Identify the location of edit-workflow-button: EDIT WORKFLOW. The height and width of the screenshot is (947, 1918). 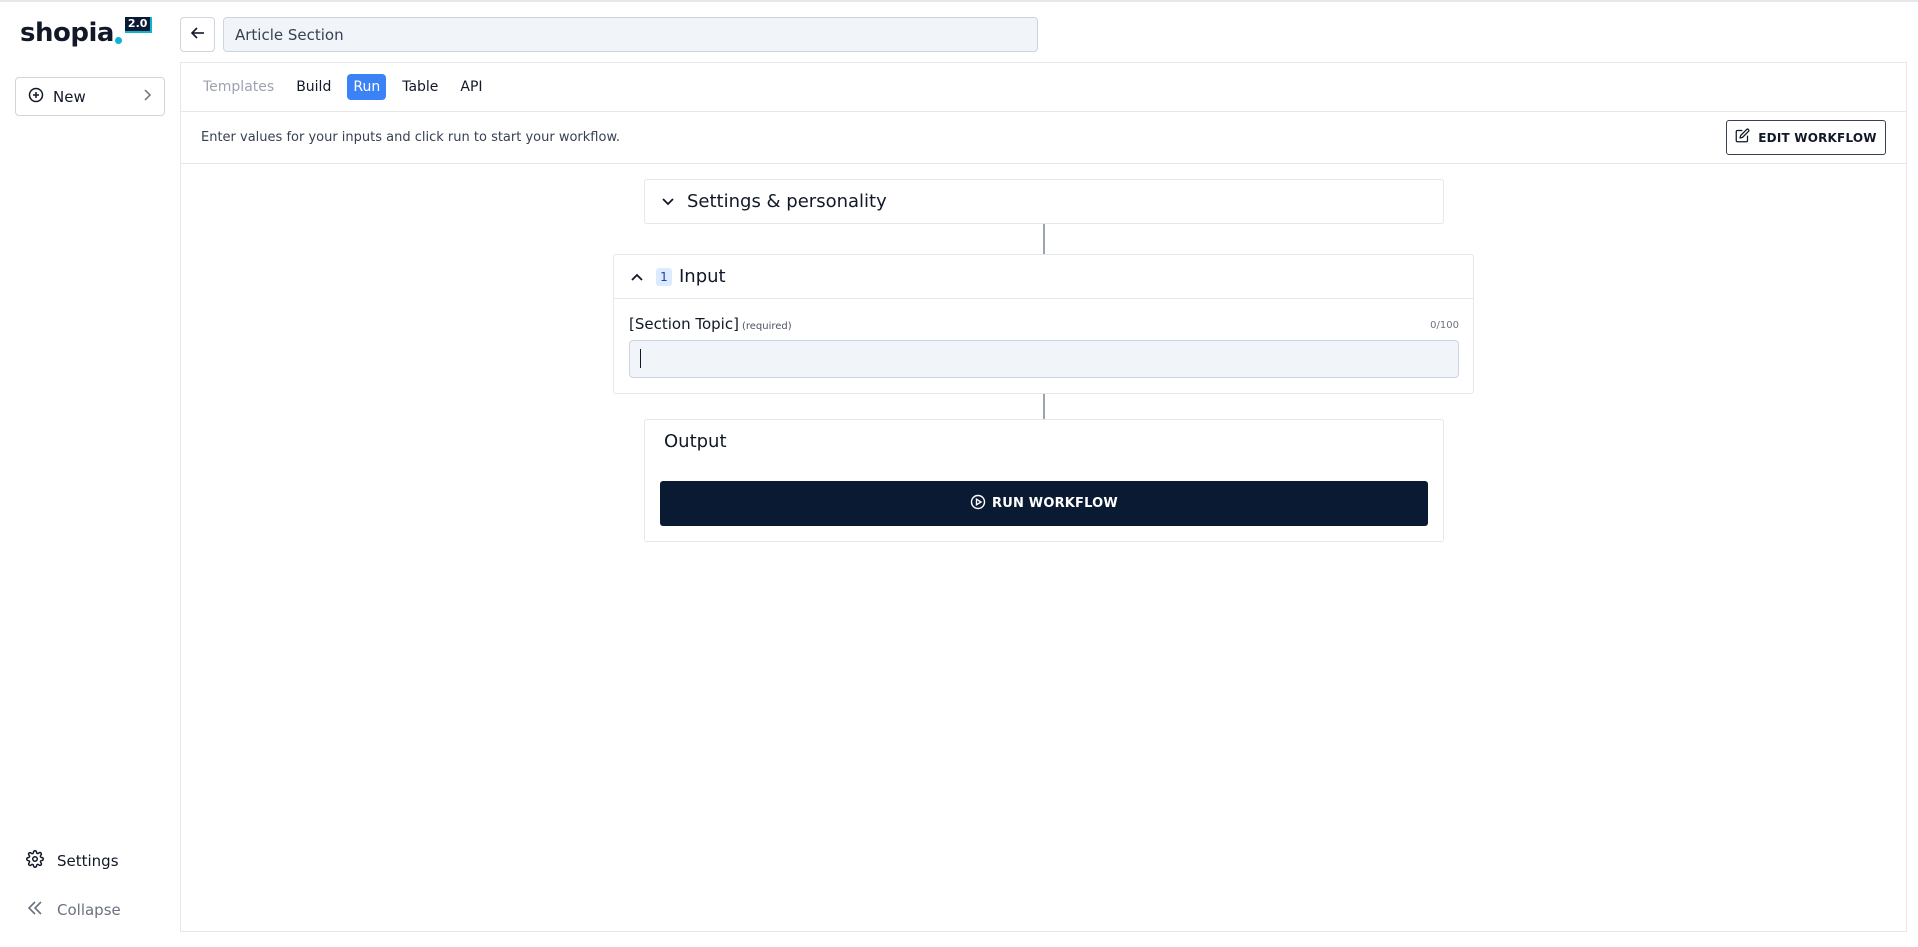
(1806, 137).